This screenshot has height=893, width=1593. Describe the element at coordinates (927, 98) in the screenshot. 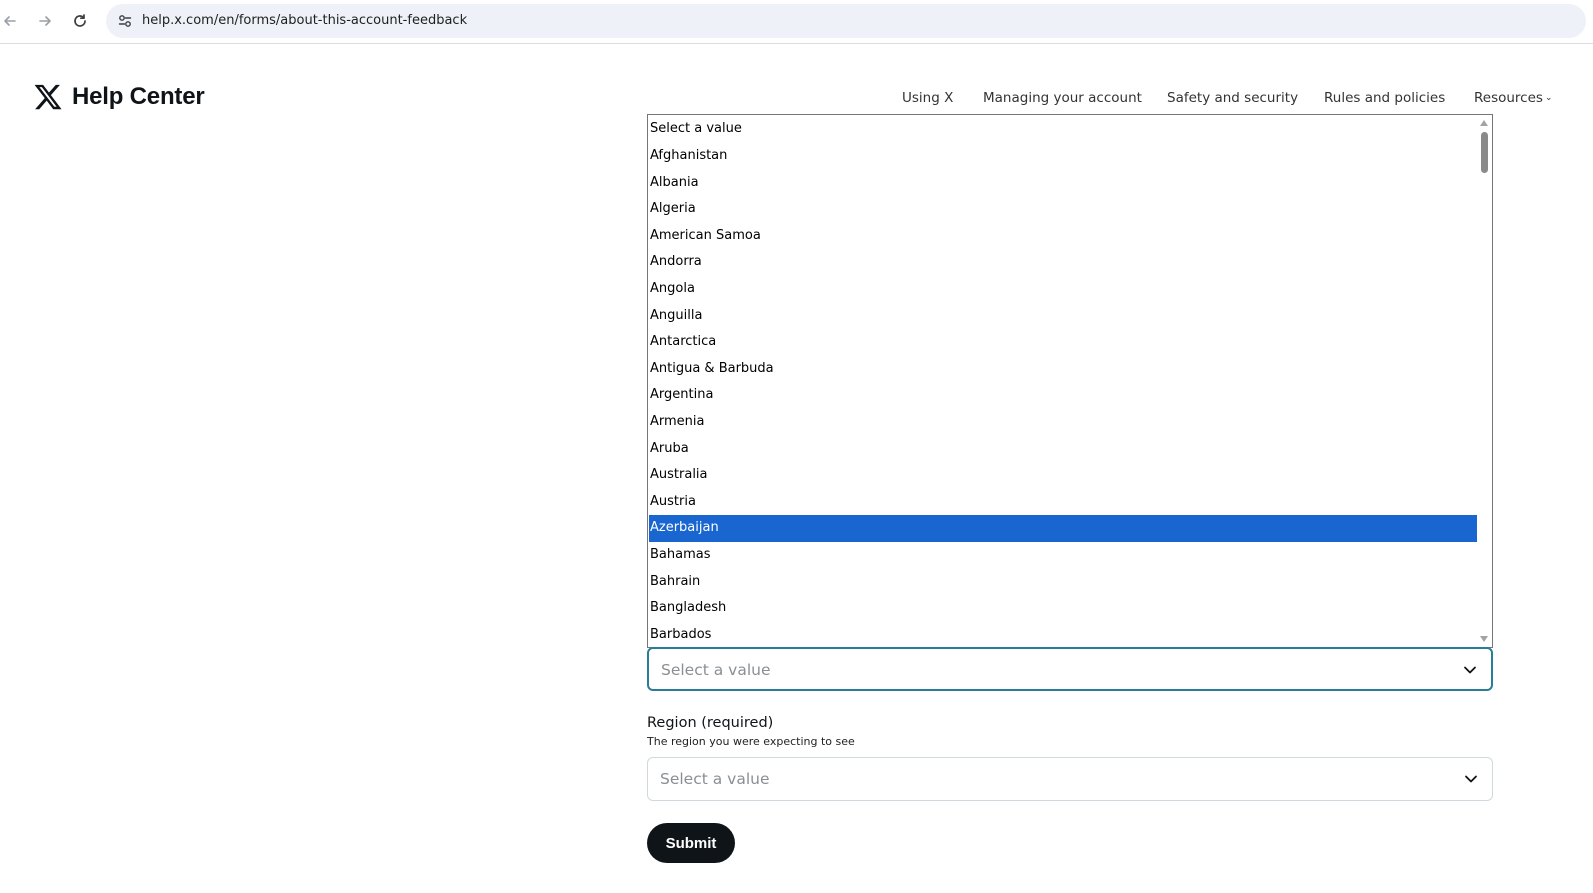

I see `nav-using-x: Using X` at that location.